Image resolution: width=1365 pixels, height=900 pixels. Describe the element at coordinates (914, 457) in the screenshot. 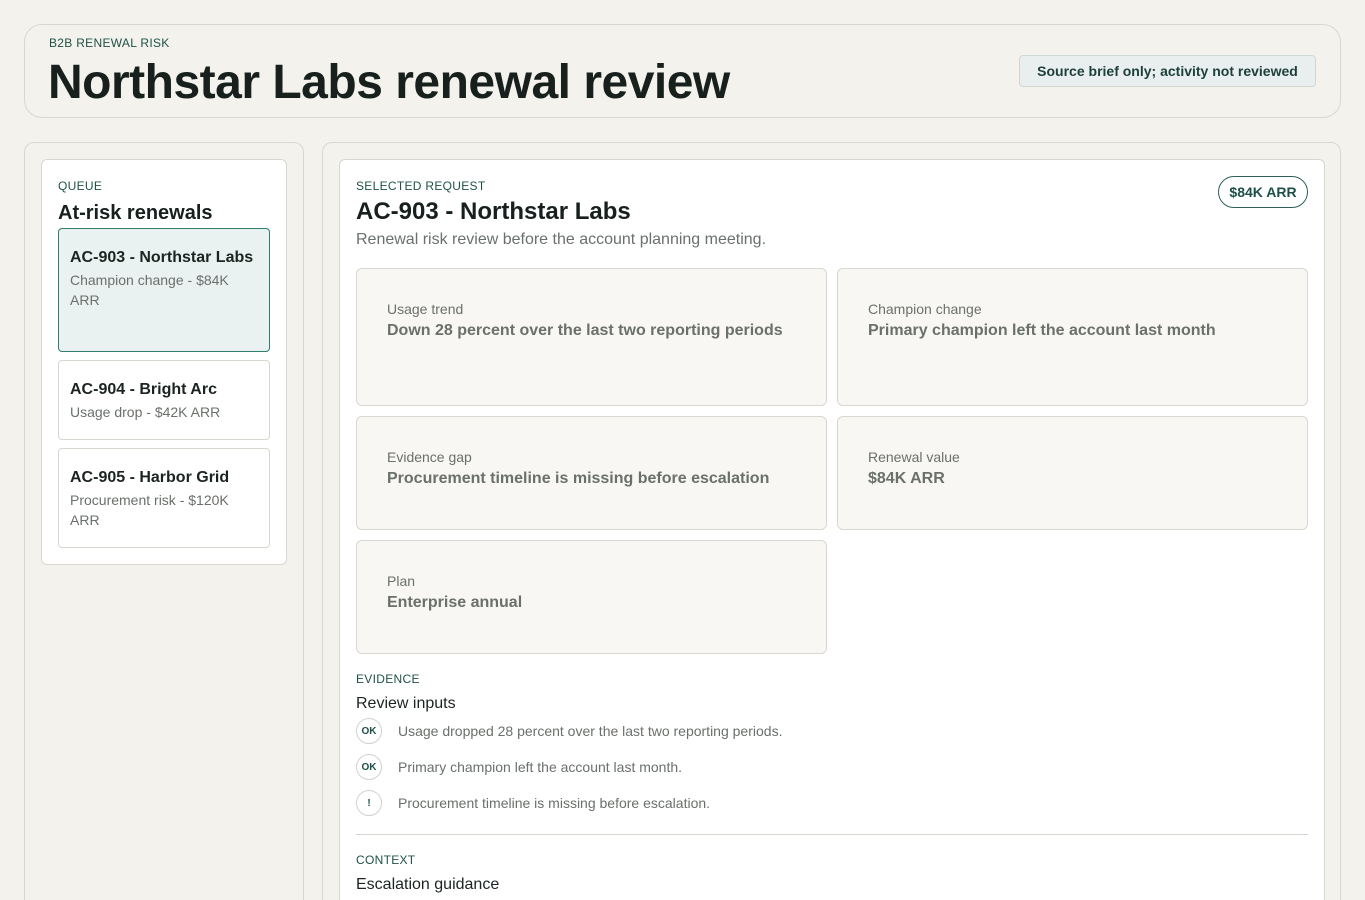

I see `fact-label: Renewal value` at that location.